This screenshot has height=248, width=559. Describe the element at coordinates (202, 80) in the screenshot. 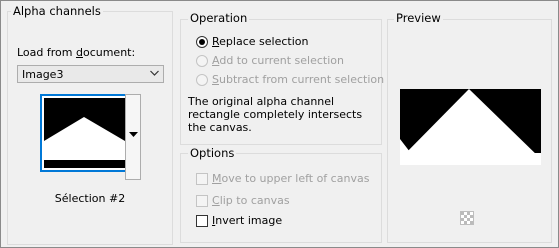

I see `radio-subtract-indicator` at that location.